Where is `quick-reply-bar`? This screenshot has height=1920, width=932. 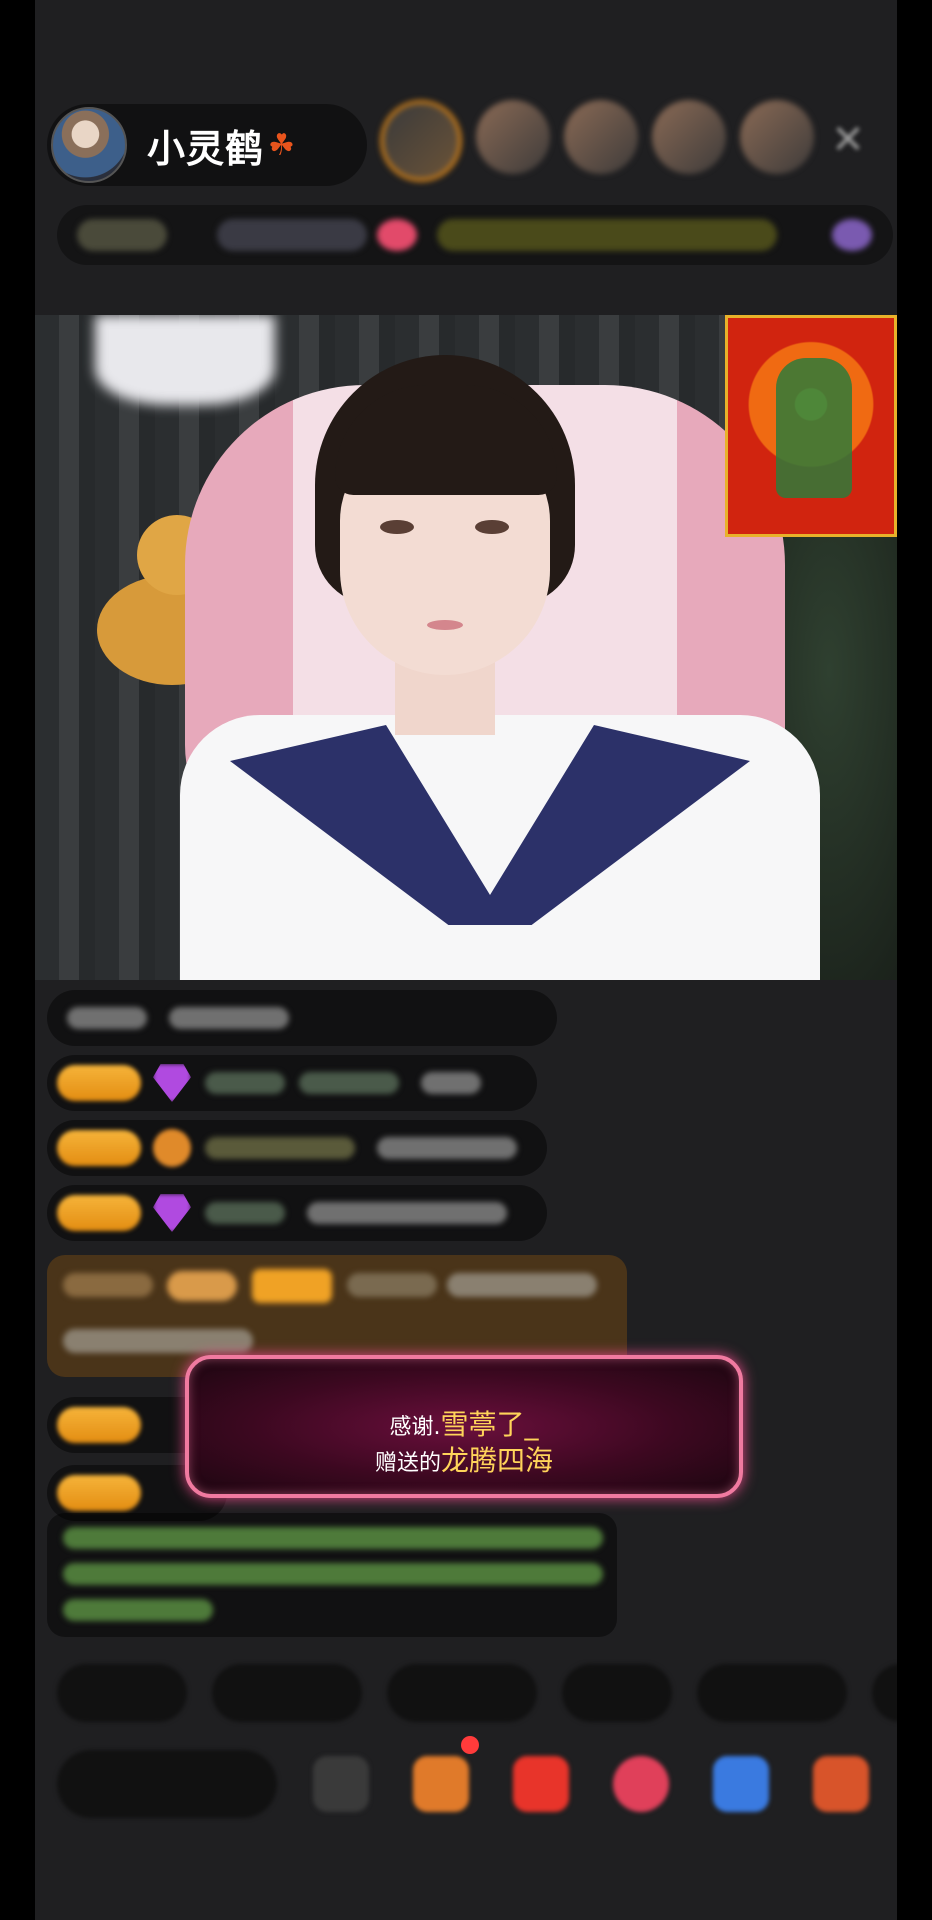
quick-reply-bar is located at coordinates (477, 1693).